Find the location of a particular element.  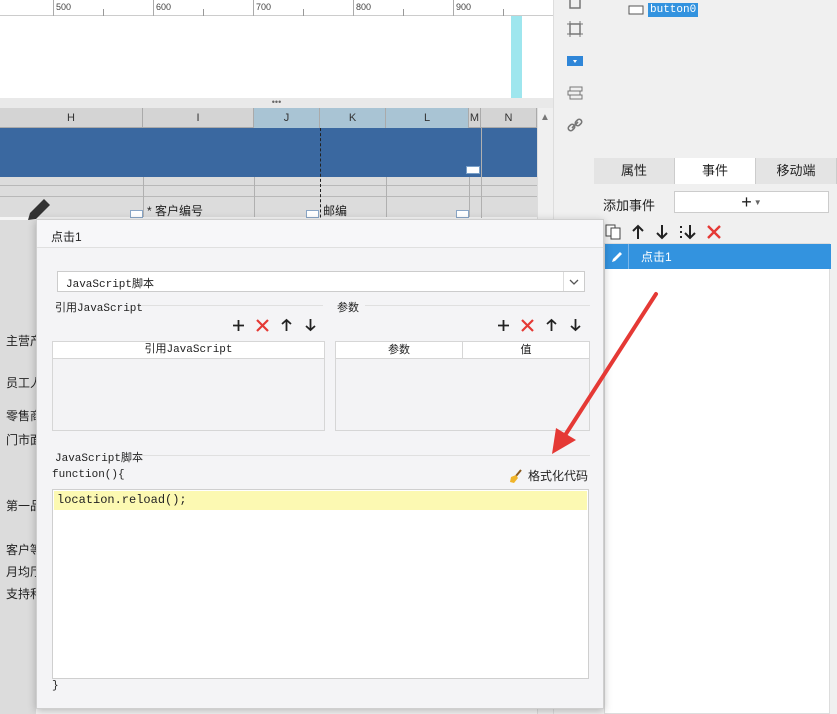

ruler-label-700: 700 is located at coordinates (264, 7).